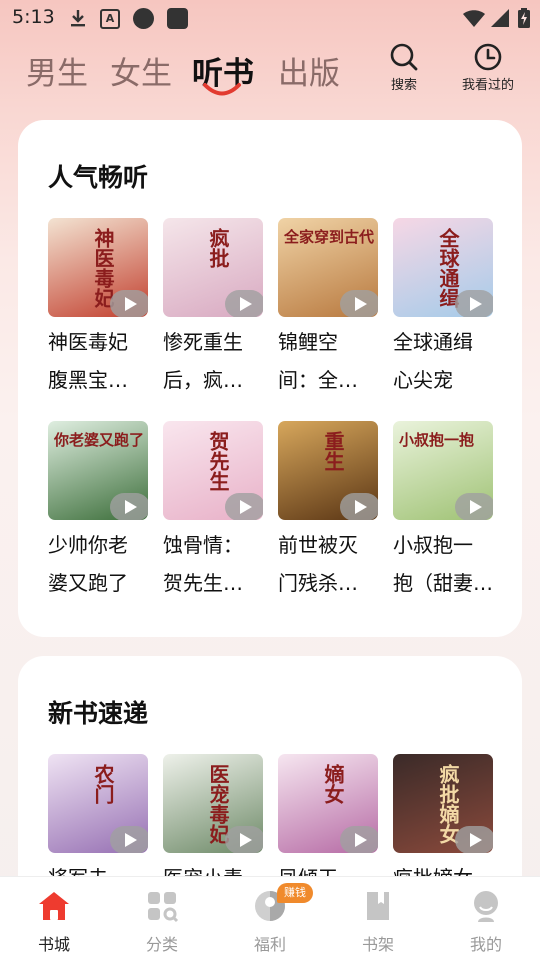  I want to click on book-title-line: 心尖宠, so click(423, 380).